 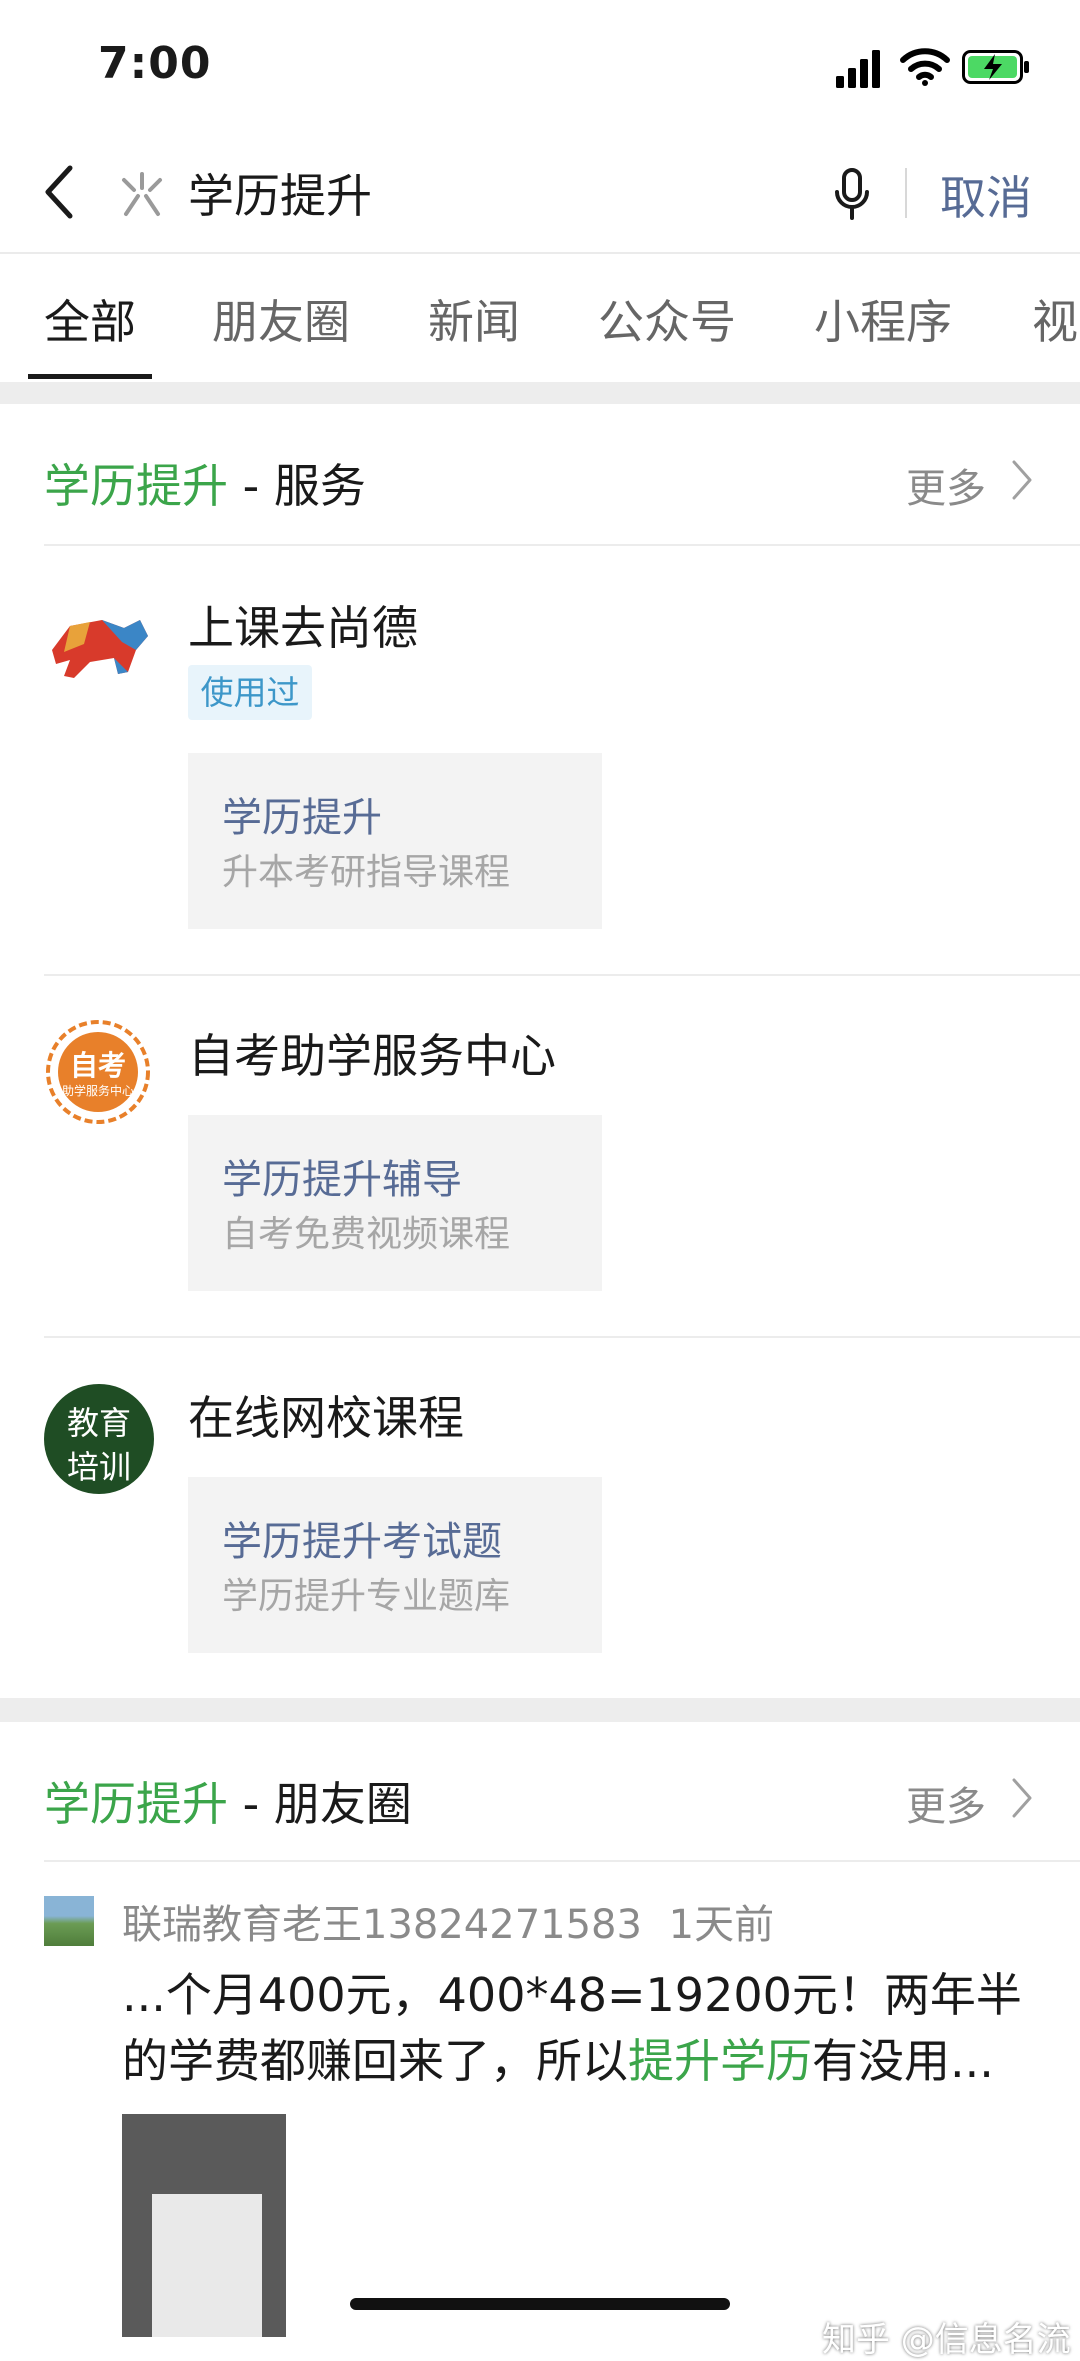 I want to click on moment-image-dialog, so click(x=207, y=2265).